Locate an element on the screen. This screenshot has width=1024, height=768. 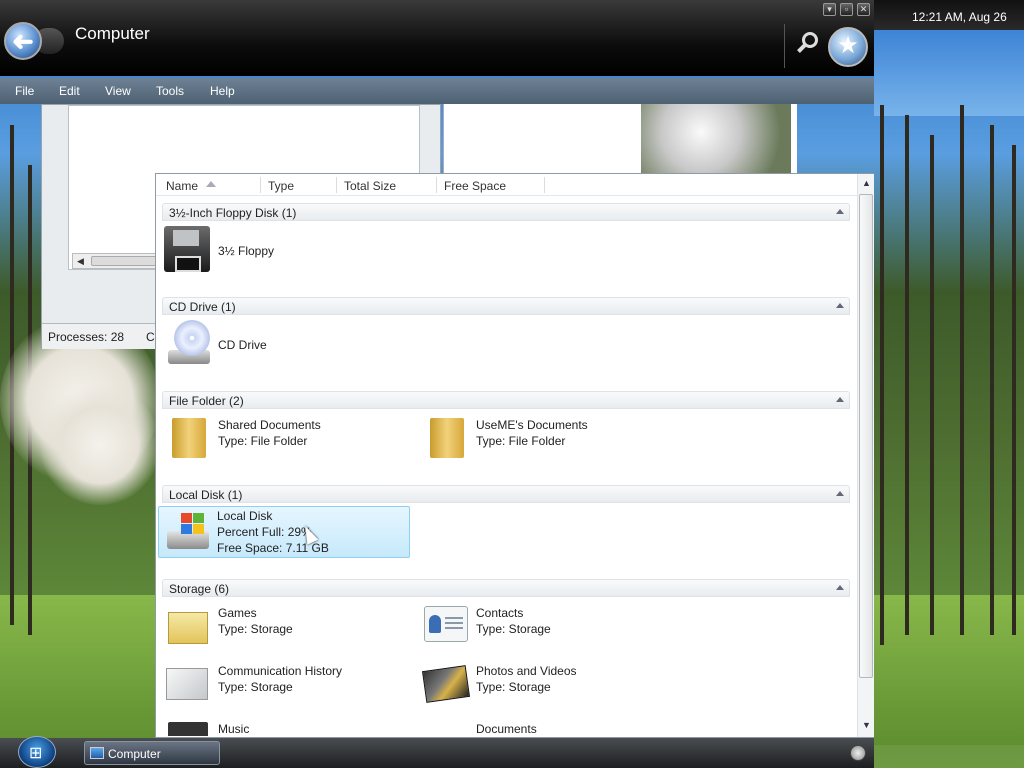
tray-icon is located at coordinates (858, 753).